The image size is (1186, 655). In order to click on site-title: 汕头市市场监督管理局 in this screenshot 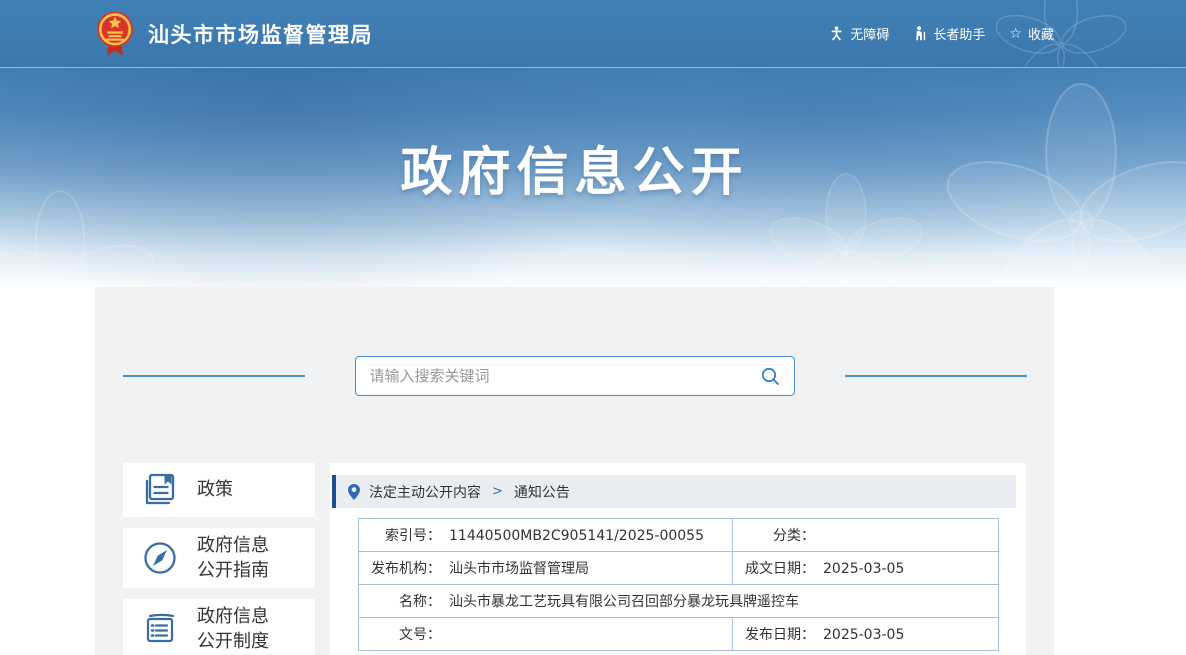, I will do `click(260, 34)`.